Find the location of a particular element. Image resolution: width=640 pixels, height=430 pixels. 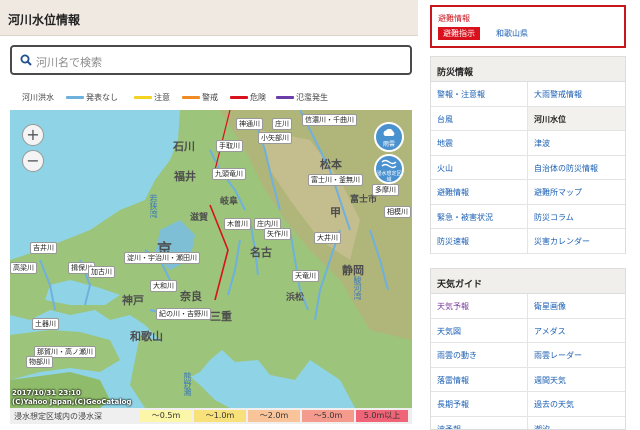

city-label: 石川 is located at coordinates (184, 146).